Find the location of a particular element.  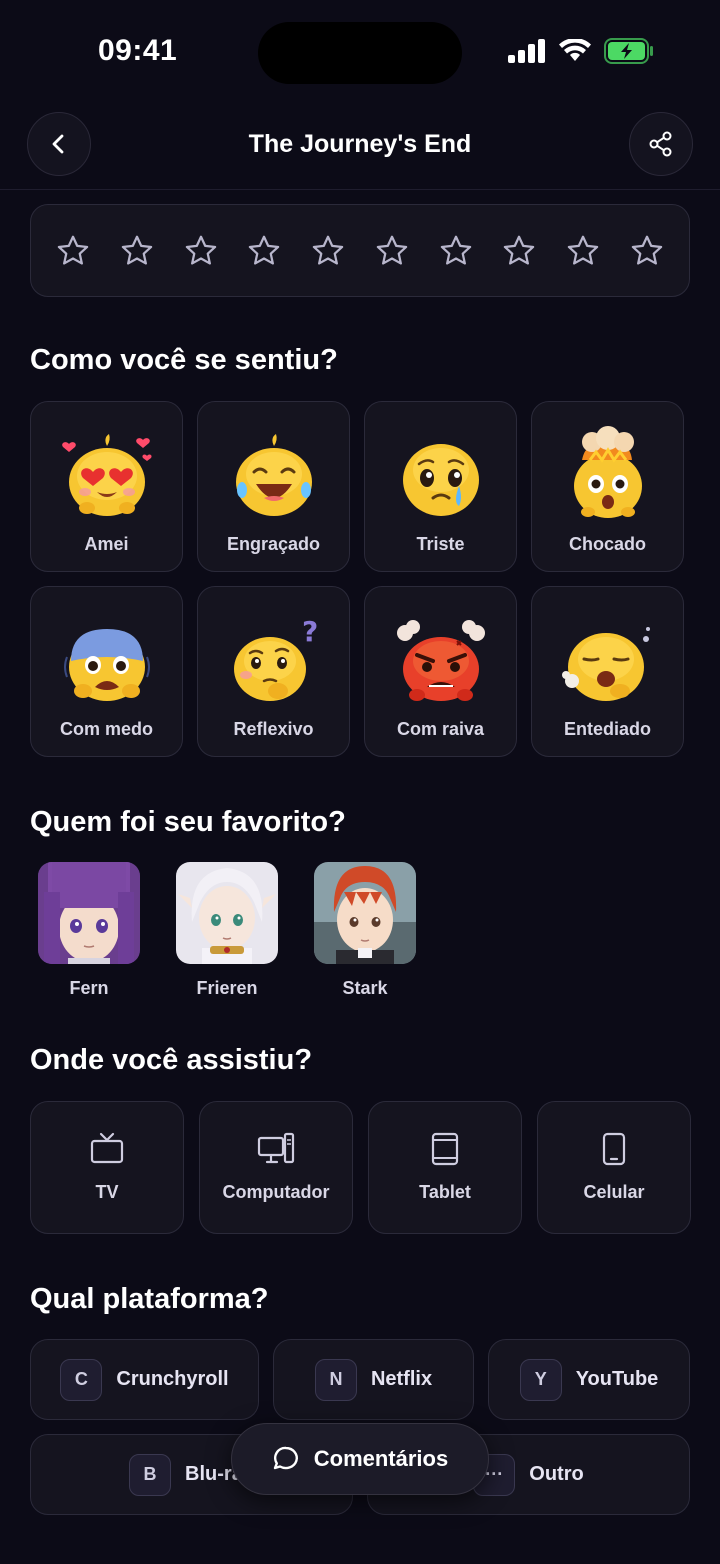

emotion-option-com-medo: Com medo is located at coordinates (106, 671).